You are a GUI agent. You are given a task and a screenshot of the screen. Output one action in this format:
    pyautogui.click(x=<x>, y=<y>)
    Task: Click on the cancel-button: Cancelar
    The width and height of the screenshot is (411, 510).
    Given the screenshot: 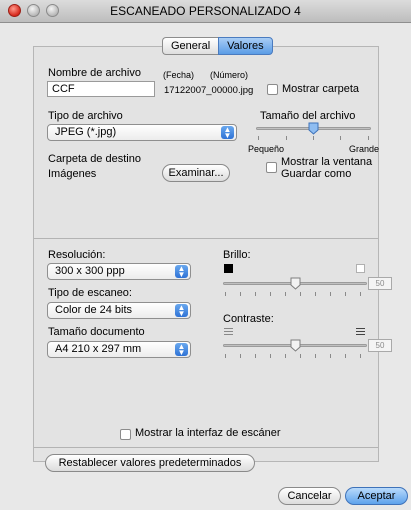 What is the action you would take?
    pyautogui.click(x=309, y=496)
    